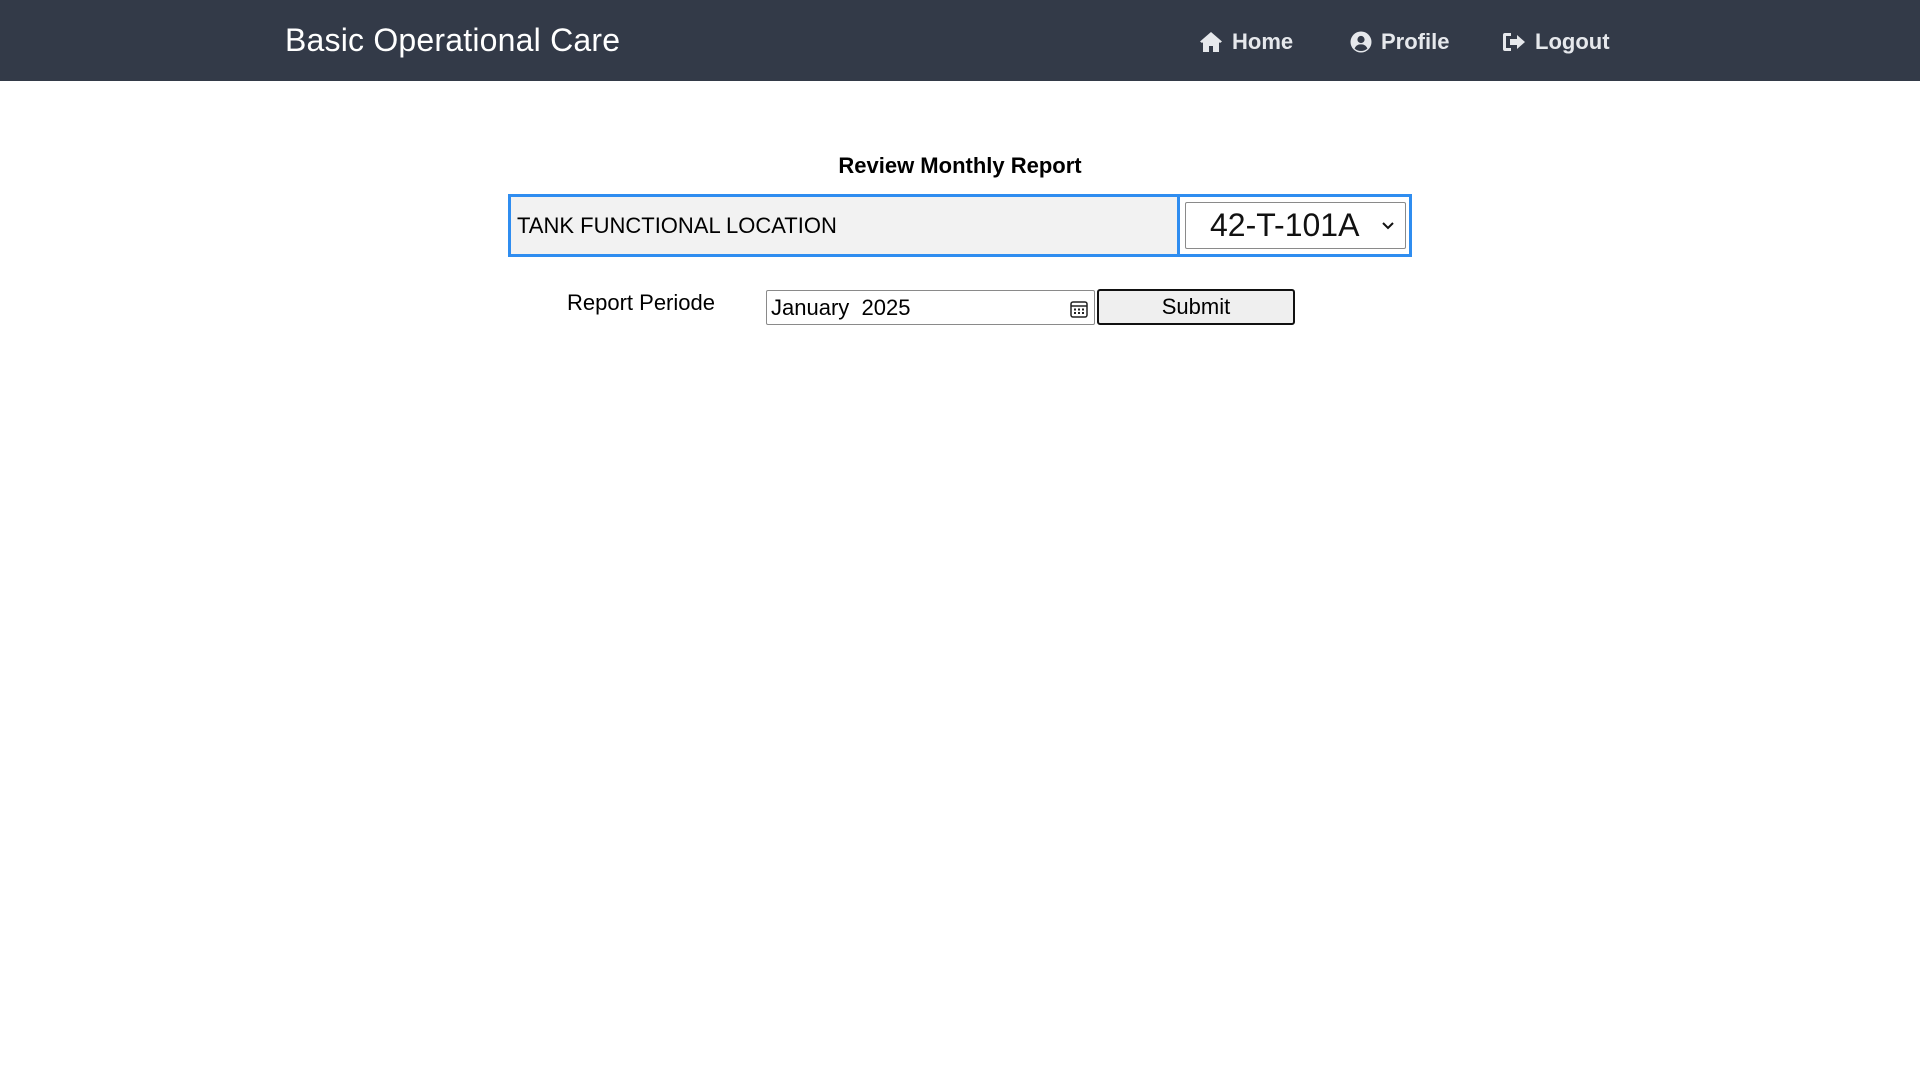 The height and width of the screenshot is (1080, 1920). Describe the element at coordinates (1572, 41) in the screenshot. I see `nav-logout-label: Logout` at that location.